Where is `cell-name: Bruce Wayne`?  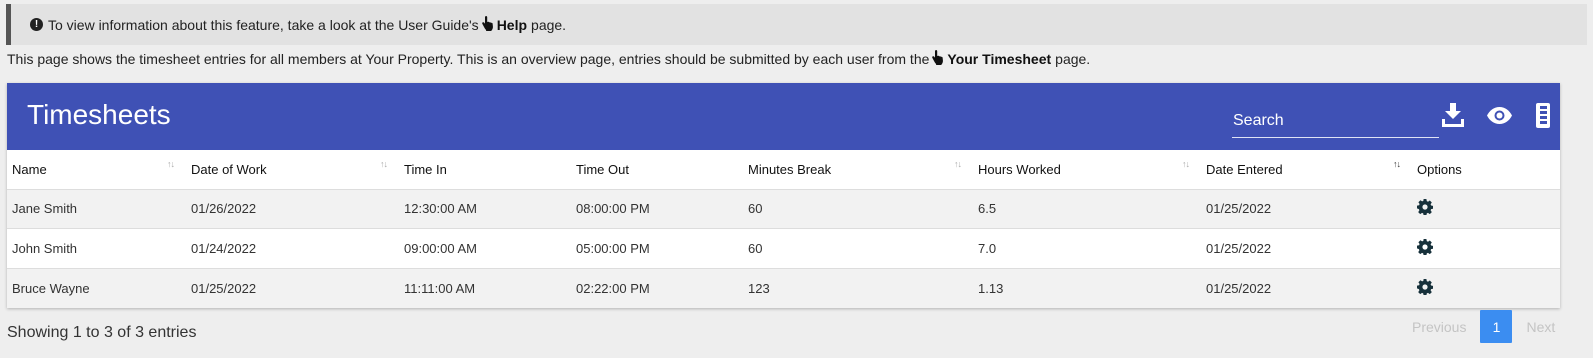 cell-name: Bruce Wayne is located at coordinates (51, 288).